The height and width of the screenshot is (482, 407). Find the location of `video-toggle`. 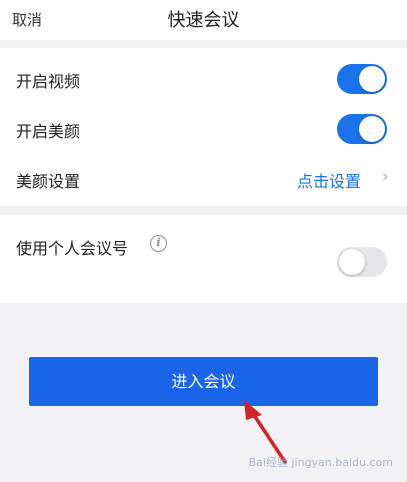

video-toggle is located at coordinates (362, 79).